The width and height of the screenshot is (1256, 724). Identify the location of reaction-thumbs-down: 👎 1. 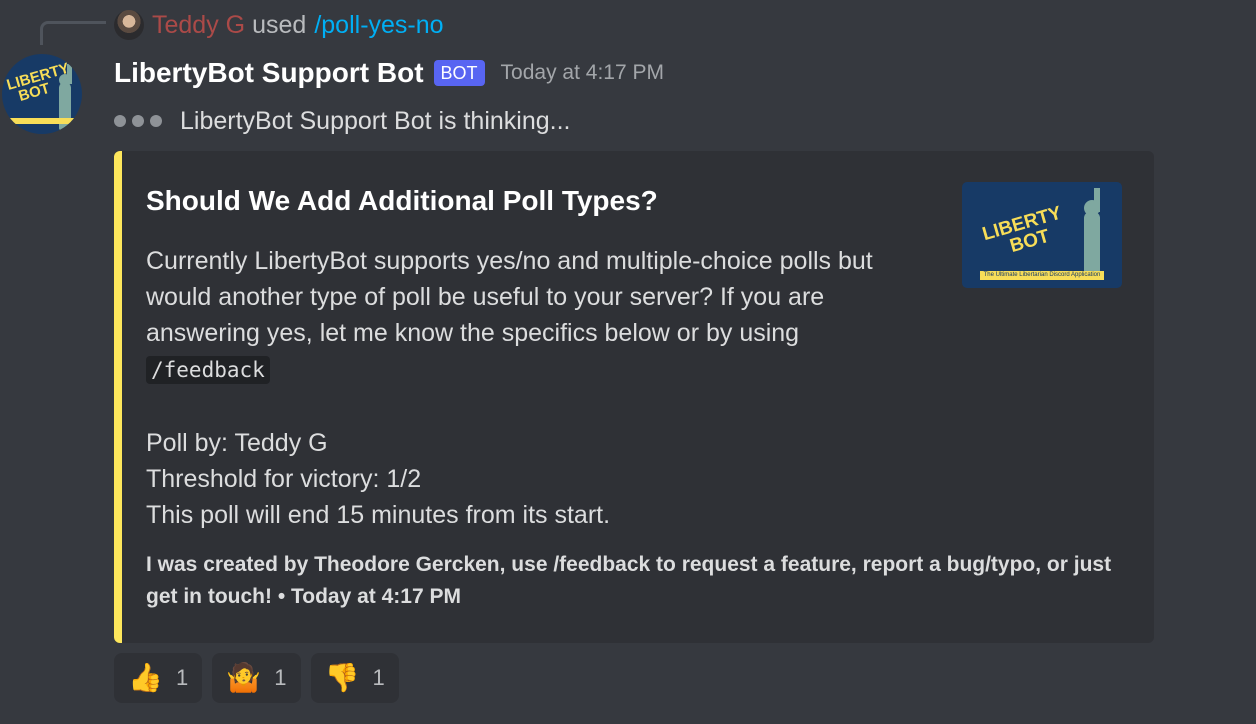
(354, 678).